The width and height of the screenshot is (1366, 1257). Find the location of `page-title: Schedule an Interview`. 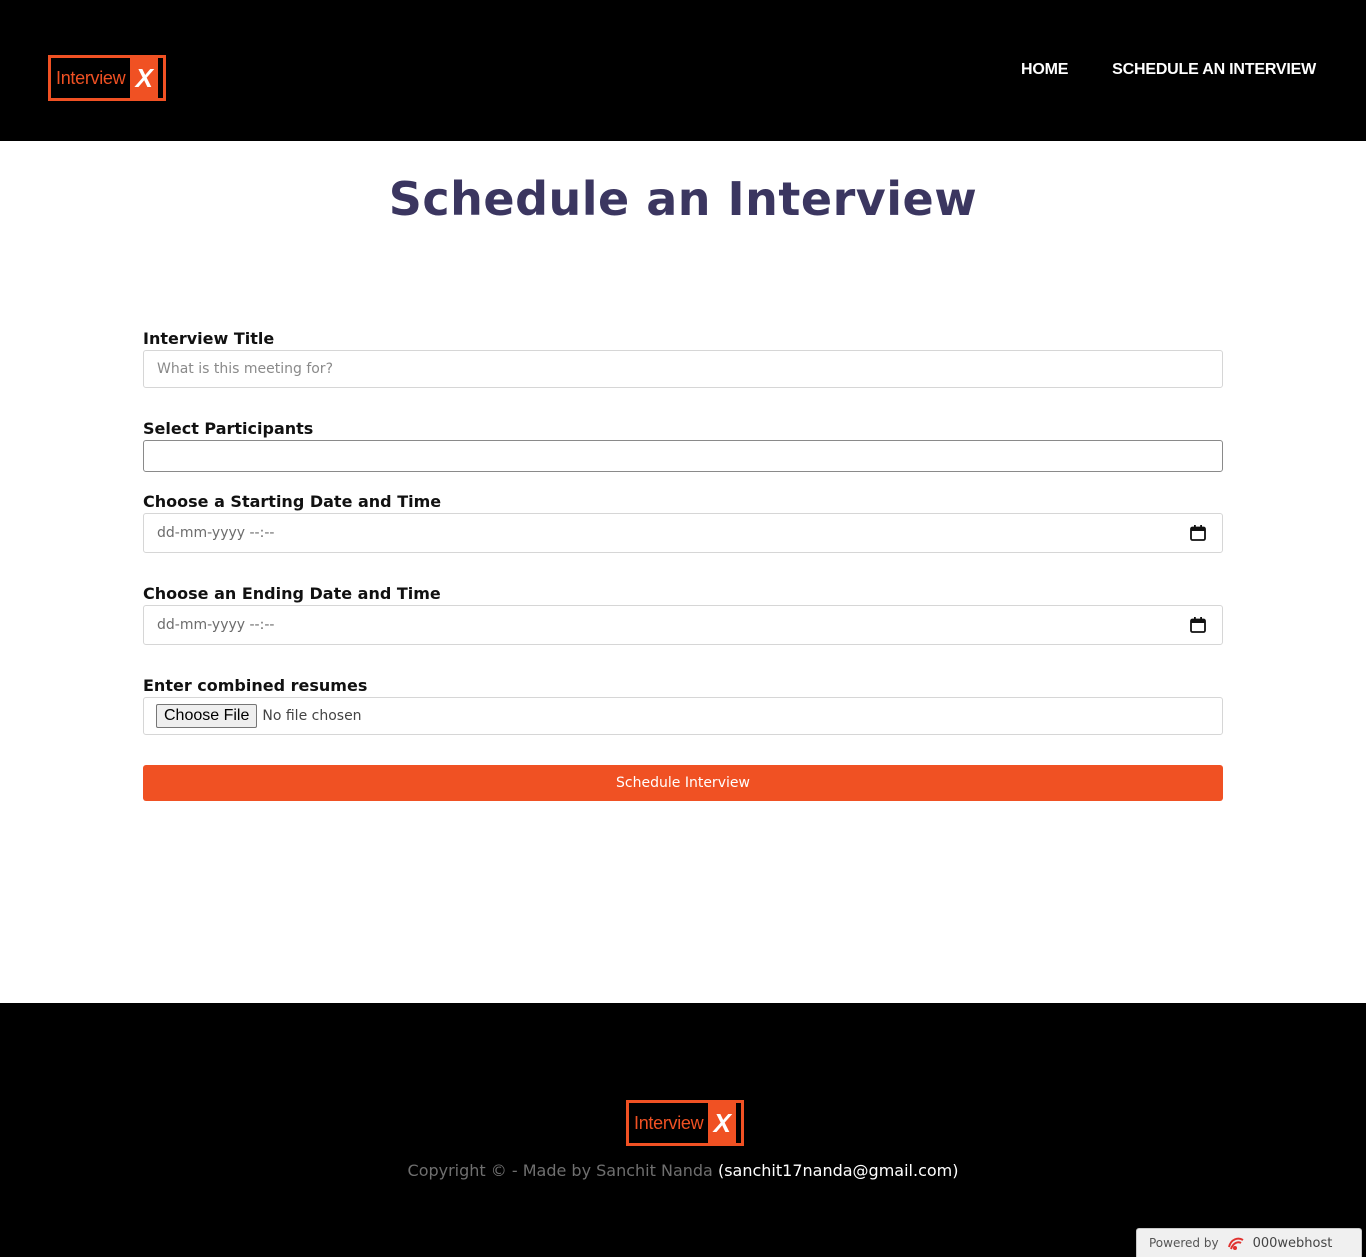

page-title: Schedule an Interview is located at coordinates (683, 199).